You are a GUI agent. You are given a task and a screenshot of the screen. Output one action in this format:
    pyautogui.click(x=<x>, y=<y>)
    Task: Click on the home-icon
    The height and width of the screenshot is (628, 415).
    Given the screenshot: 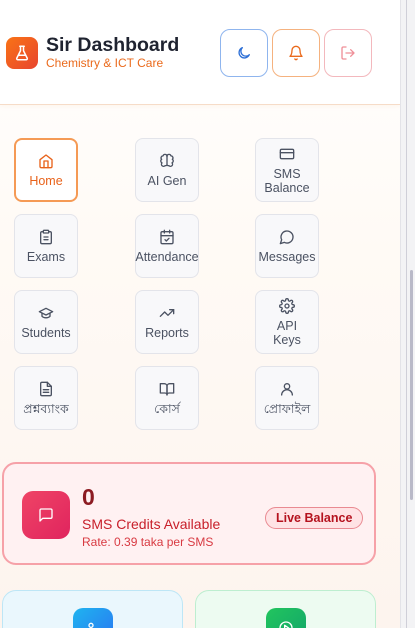 What is the action you would take?
    pyautogui.click(x=46, y=160)
    